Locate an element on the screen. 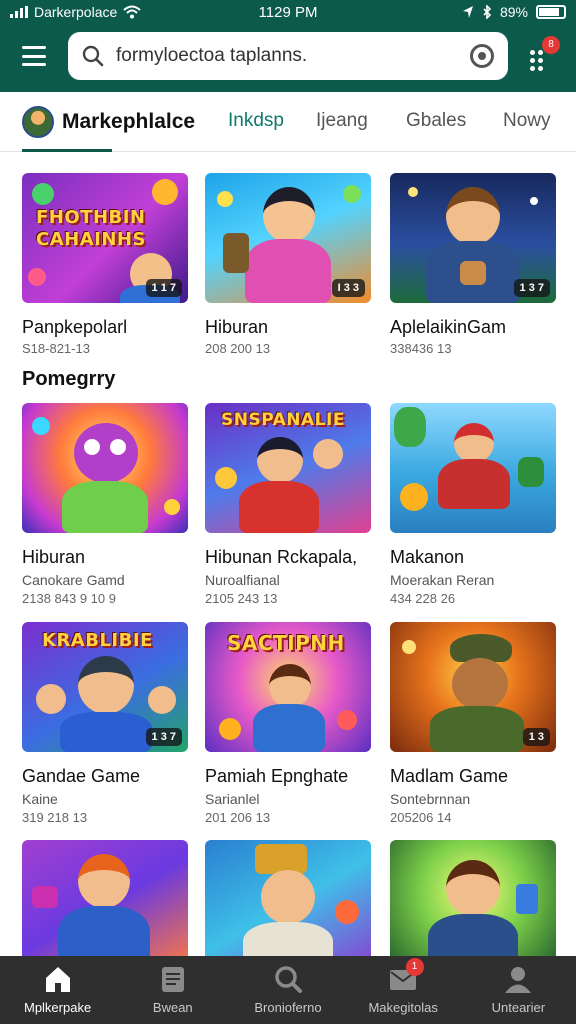 This screenshot has height=1024, width=576. tab-bar: Markephlalce Inkdsp Ijeang Gbales Nowy is located at coordinates (288, 122).